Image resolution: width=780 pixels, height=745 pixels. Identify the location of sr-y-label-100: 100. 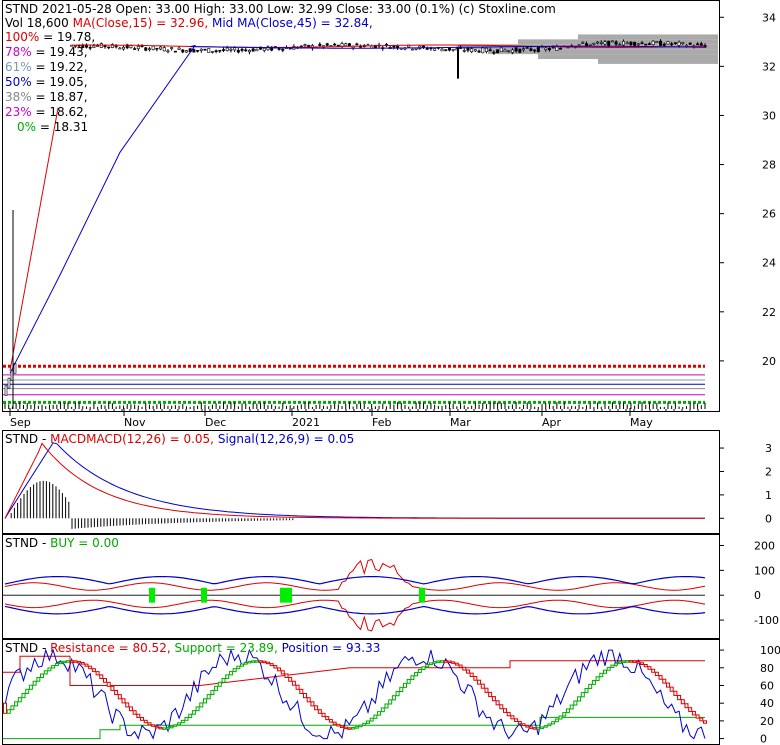
(770, 650).